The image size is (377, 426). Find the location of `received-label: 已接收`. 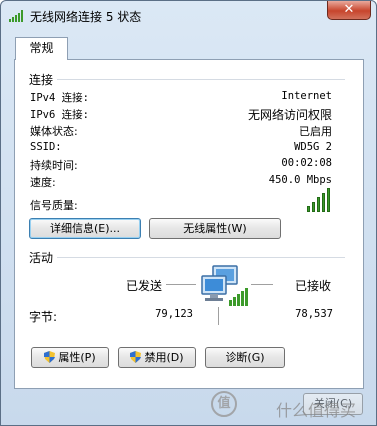

received-label: 已接收 is located at coordinates (313, 286).